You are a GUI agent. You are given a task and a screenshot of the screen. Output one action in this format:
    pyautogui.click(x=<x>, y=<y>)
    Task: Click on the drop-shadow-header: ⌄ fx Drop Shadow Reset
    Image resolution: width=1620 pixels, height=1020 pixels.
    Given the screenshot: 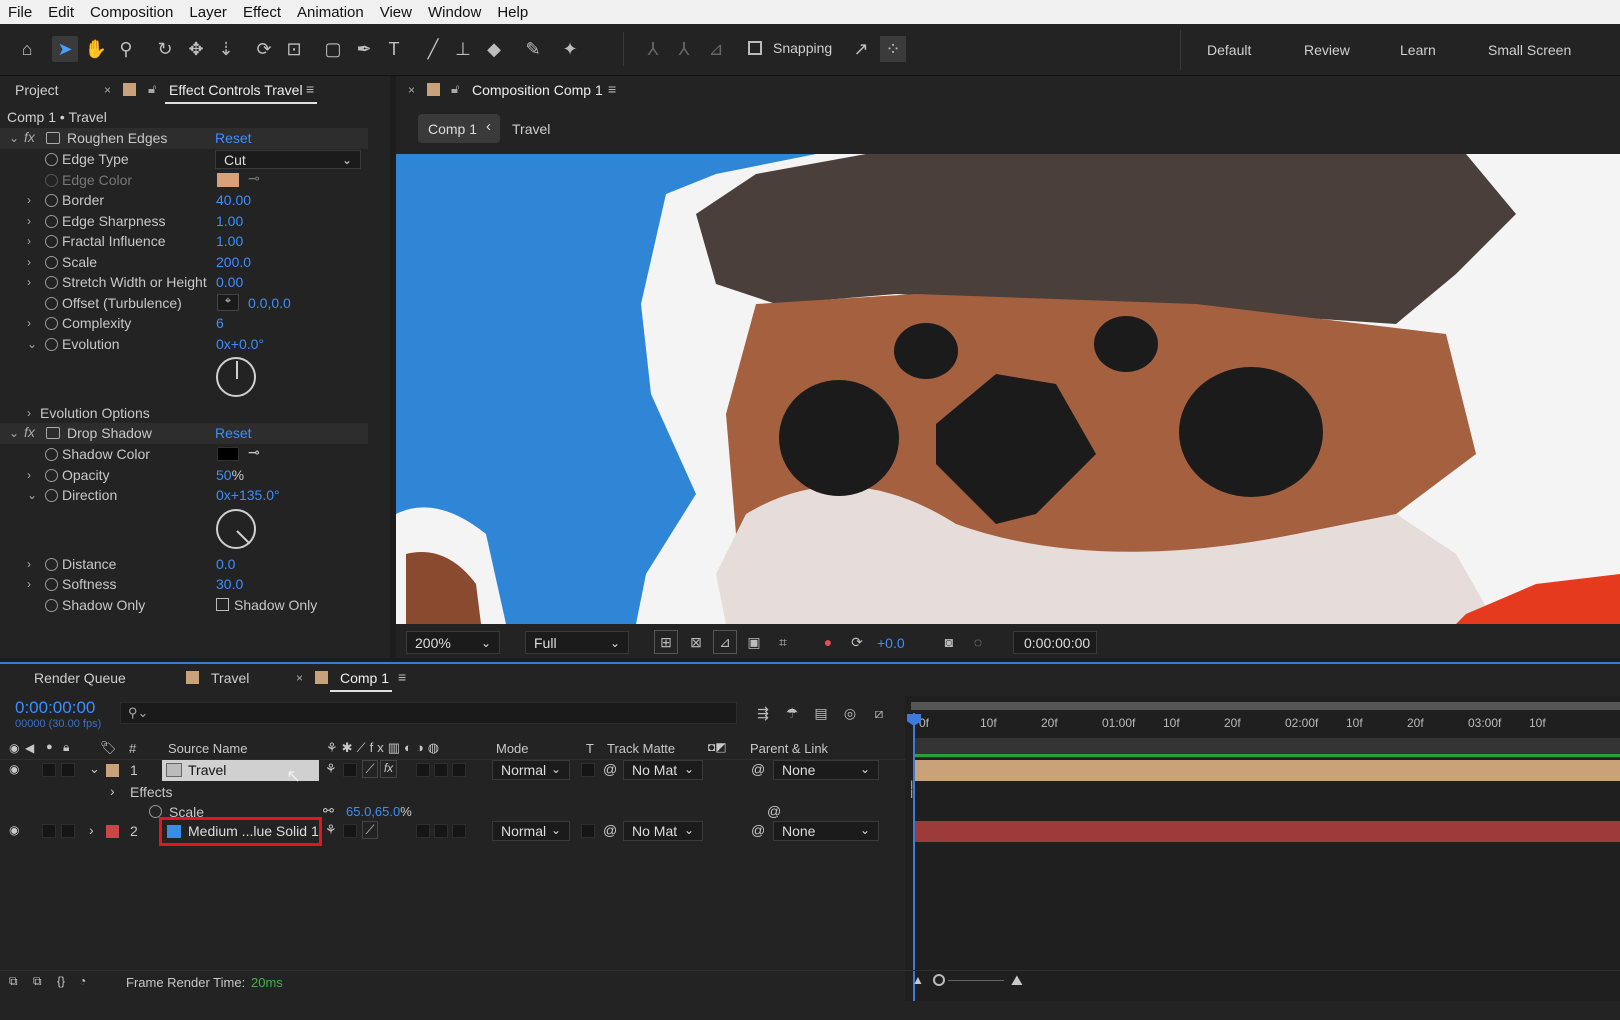 What is the action you would take?
    pyautogui.click(x=184, y=433)
    